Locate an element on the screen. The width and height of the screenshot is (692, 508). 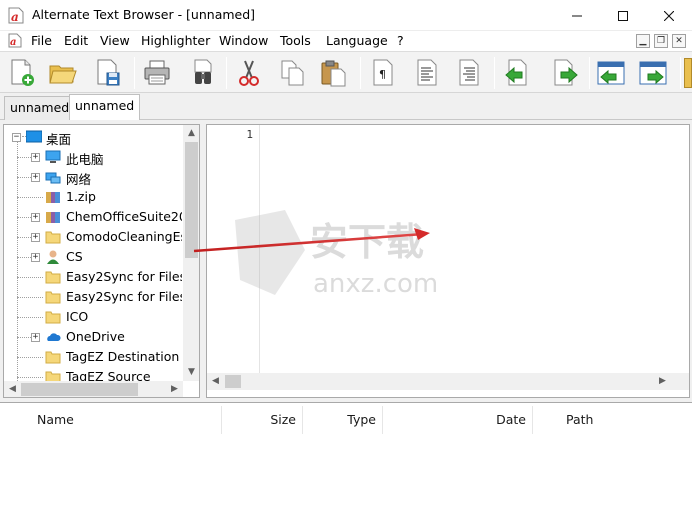
copy-button is located at coordinates (292, 73).